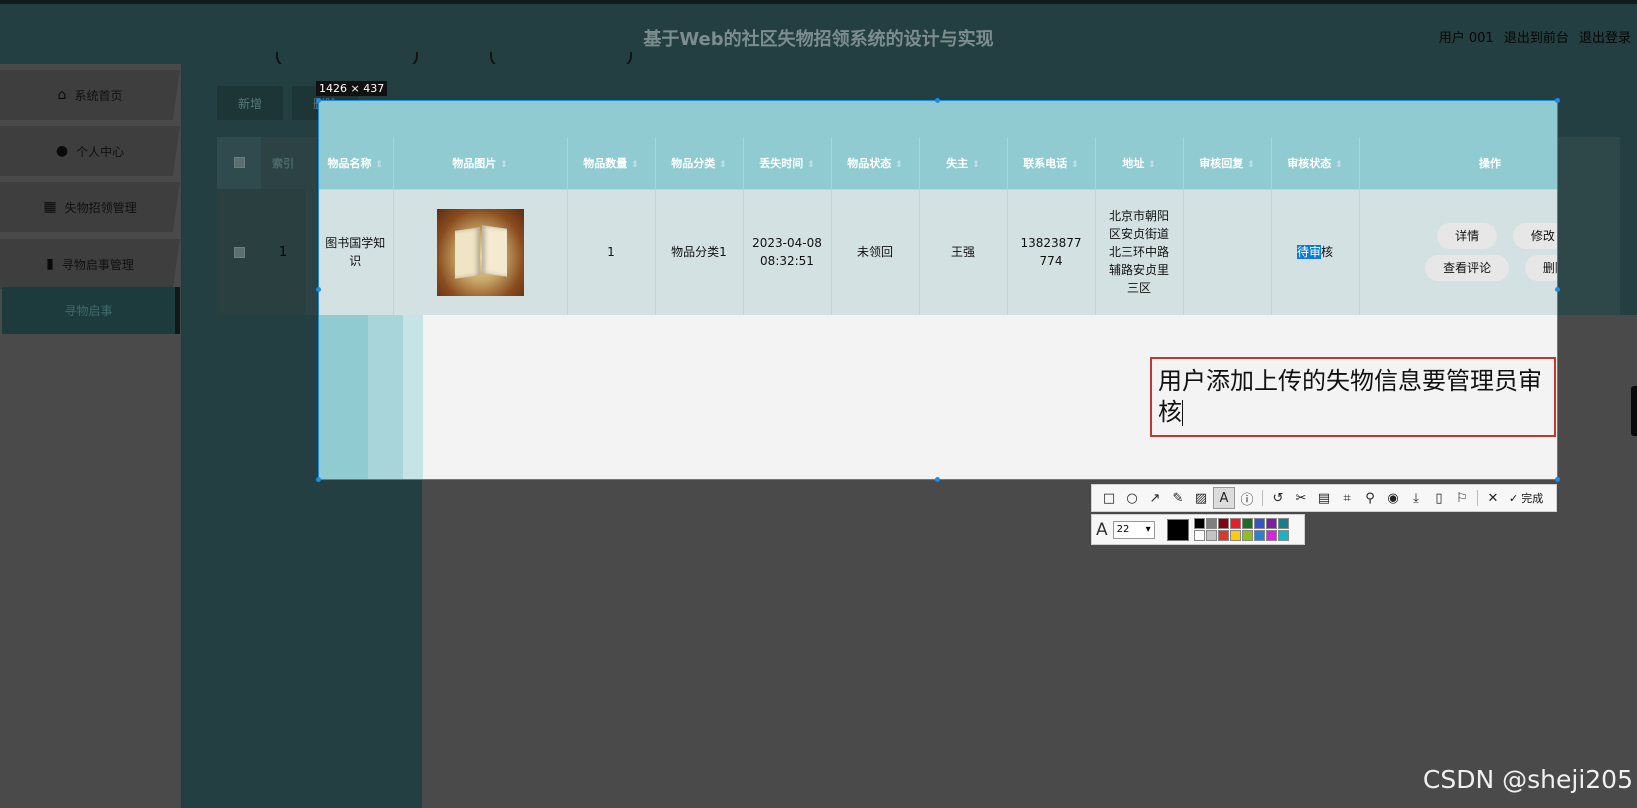  What do you see at coordinates (1605, 38) in the screenshot?
I see `logout-link: 退出登录` at bounding box center [1605, 38].